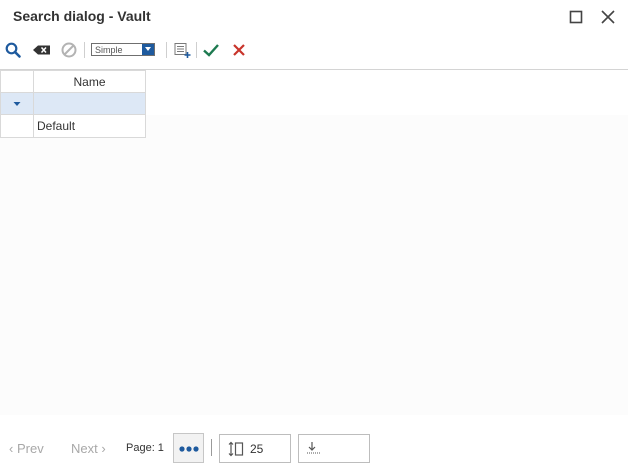  I want to click on prev-page-link: ‹ Prev, so click(26, 448).